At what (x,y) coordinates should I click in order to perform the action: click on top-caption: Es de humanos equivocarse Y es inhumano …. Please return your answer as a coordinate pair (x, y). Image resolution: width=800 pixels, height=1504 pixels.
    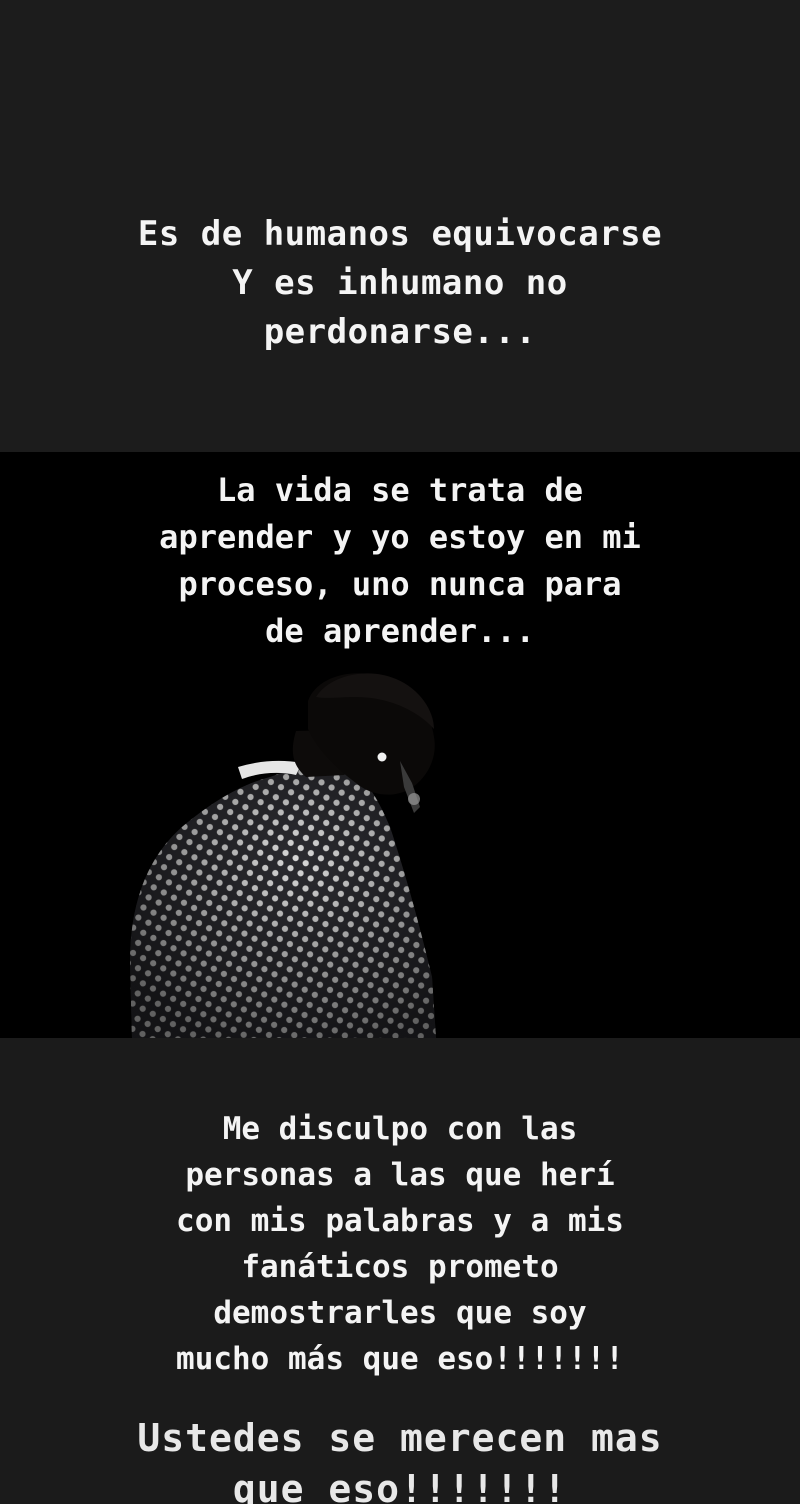
    Looking at the image, I should click on (400, 283).